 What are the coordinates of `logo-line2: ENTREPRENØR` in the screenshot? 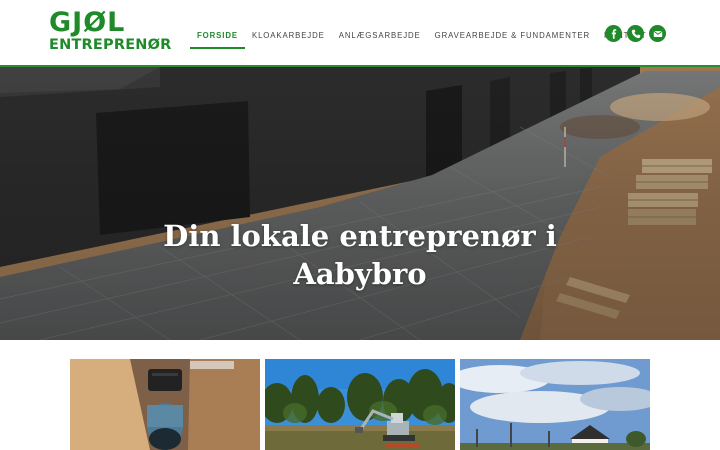 It's located at (110, 45).